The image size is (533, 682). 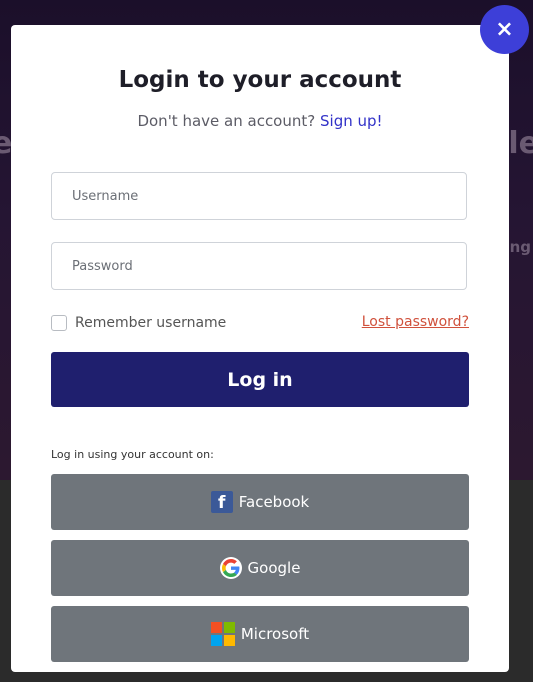 I want to click on google-icon, so click(x=230, y=568).